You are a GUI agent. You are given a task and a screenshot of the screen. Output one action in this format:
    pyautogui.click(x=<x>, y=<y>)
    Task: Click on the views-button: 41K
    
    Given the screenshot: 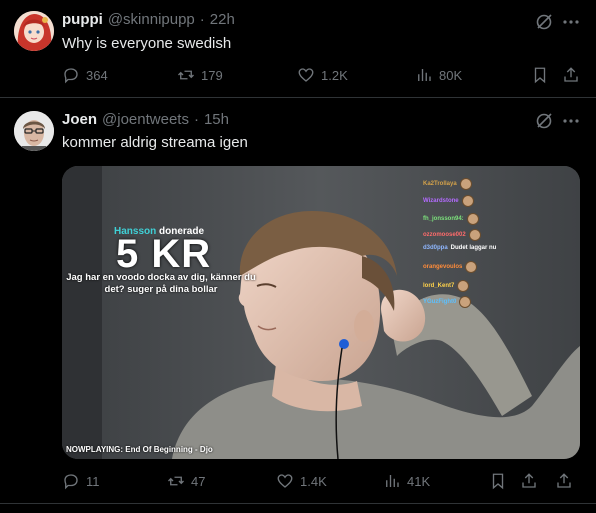 What is the action you would take?
    pyautogui.click(x=406, y=481)
    